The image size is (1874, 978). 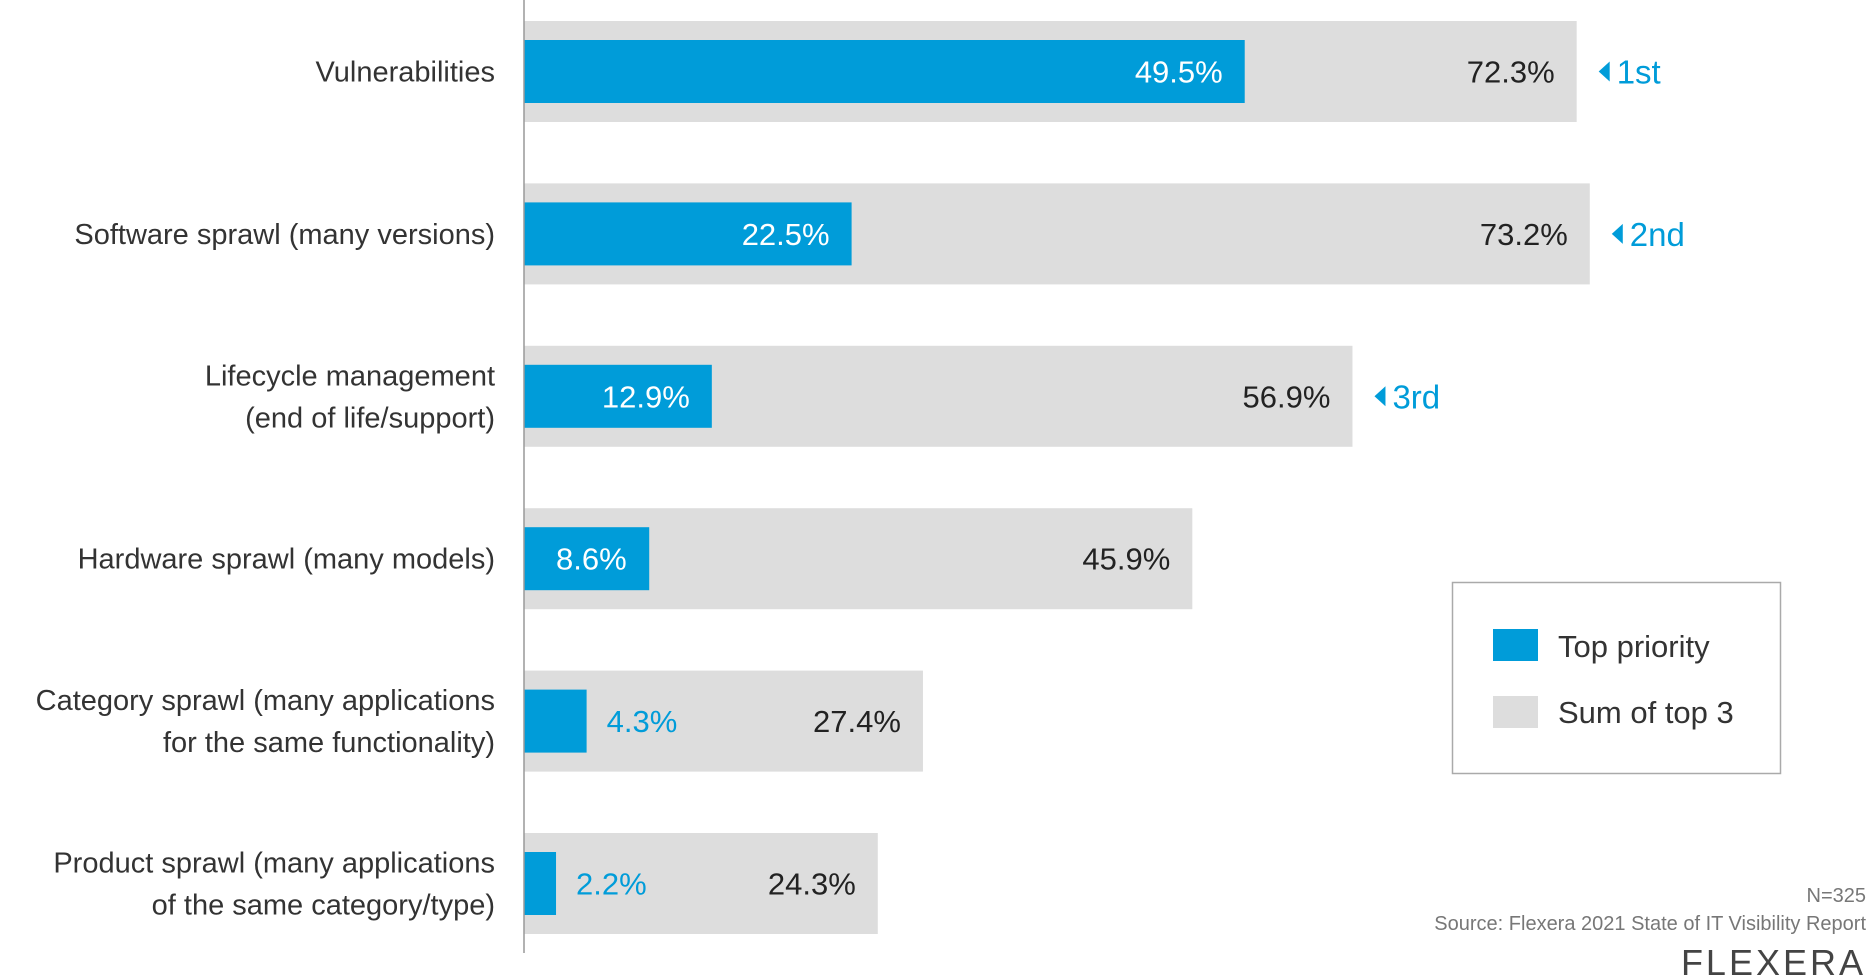 I want to click on rank-annotation: 1st, so click(x=1639, y=72).